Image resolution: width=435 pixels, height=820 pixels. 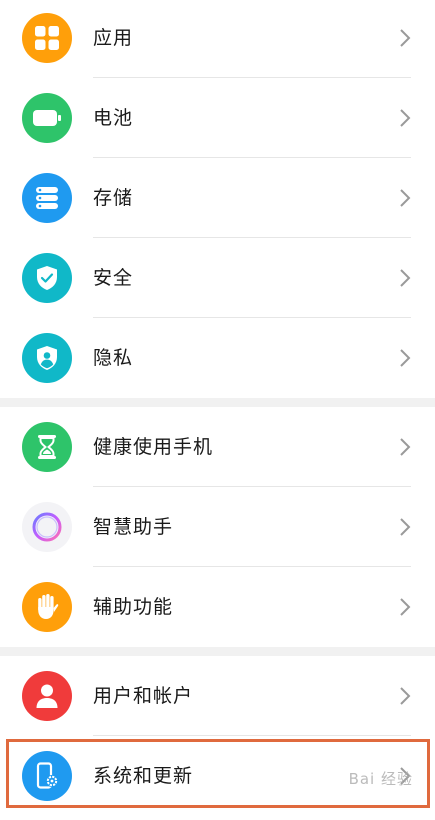 I want to click on settings-item-privacy: 隐私, so click(x=217, y=358).